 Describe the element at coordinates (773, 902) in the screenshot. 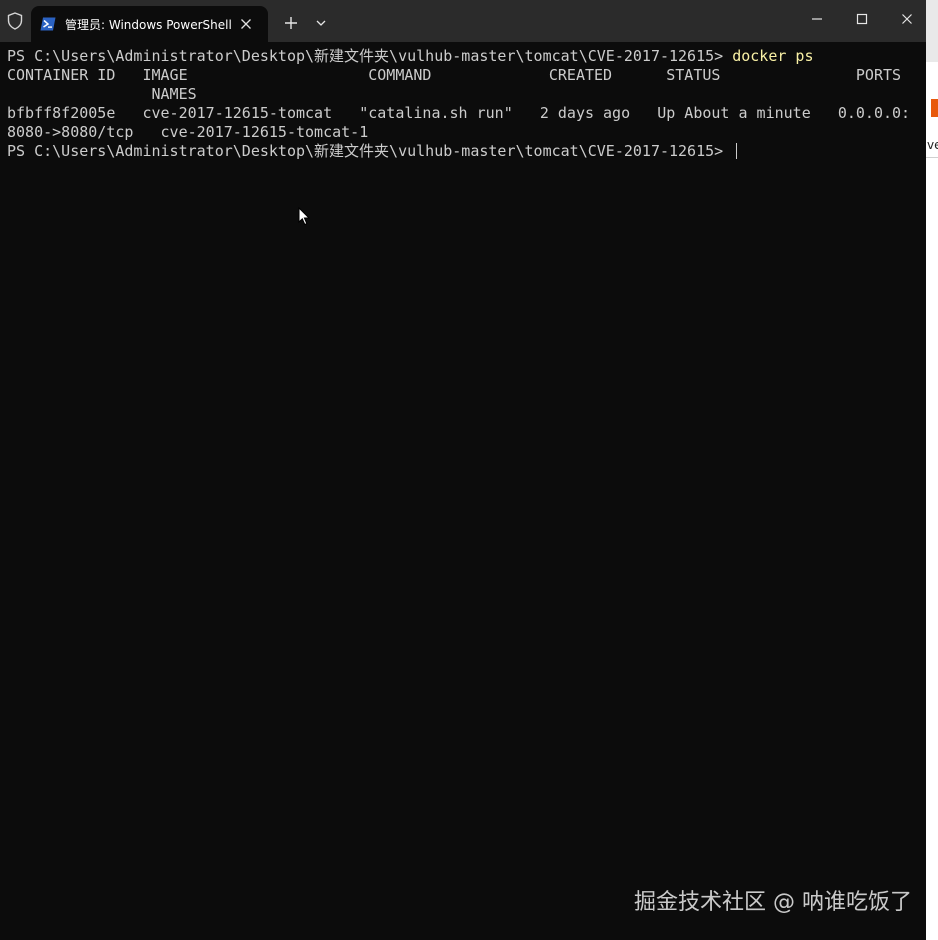

I see `watermark: 掘金技术社区 @ 呐谁吃饭了` at that location.